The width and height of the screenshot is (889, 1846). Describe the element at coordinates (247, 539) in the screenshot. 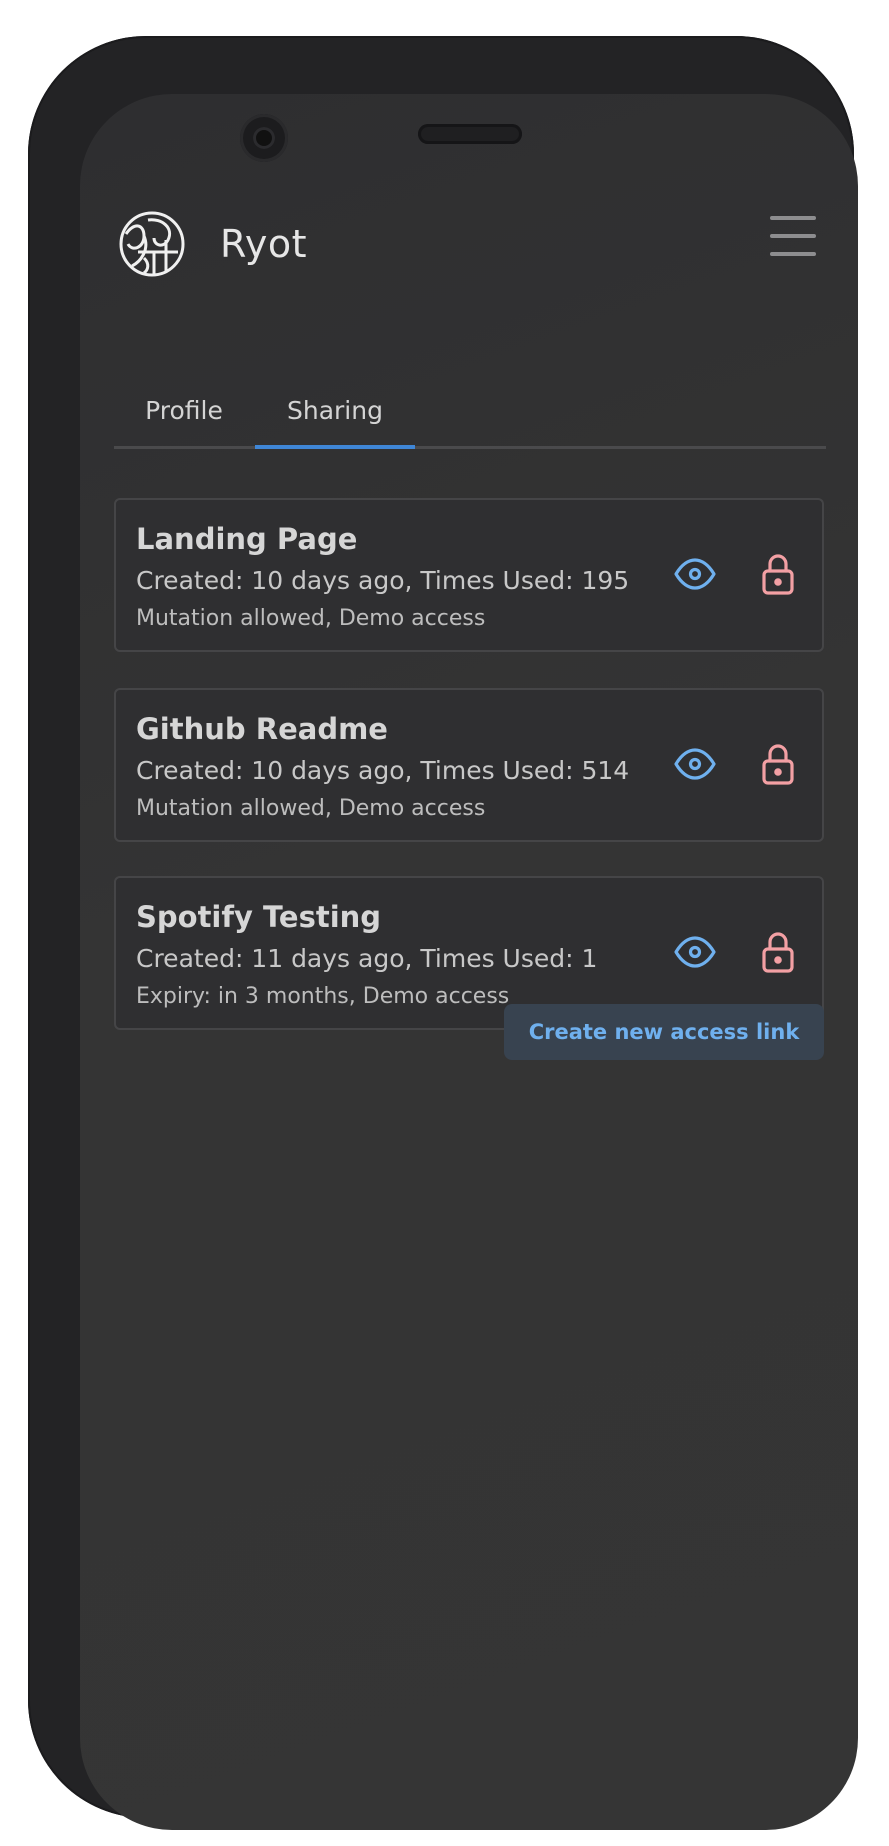

I see `access-link-name: Landing Page` at that location.